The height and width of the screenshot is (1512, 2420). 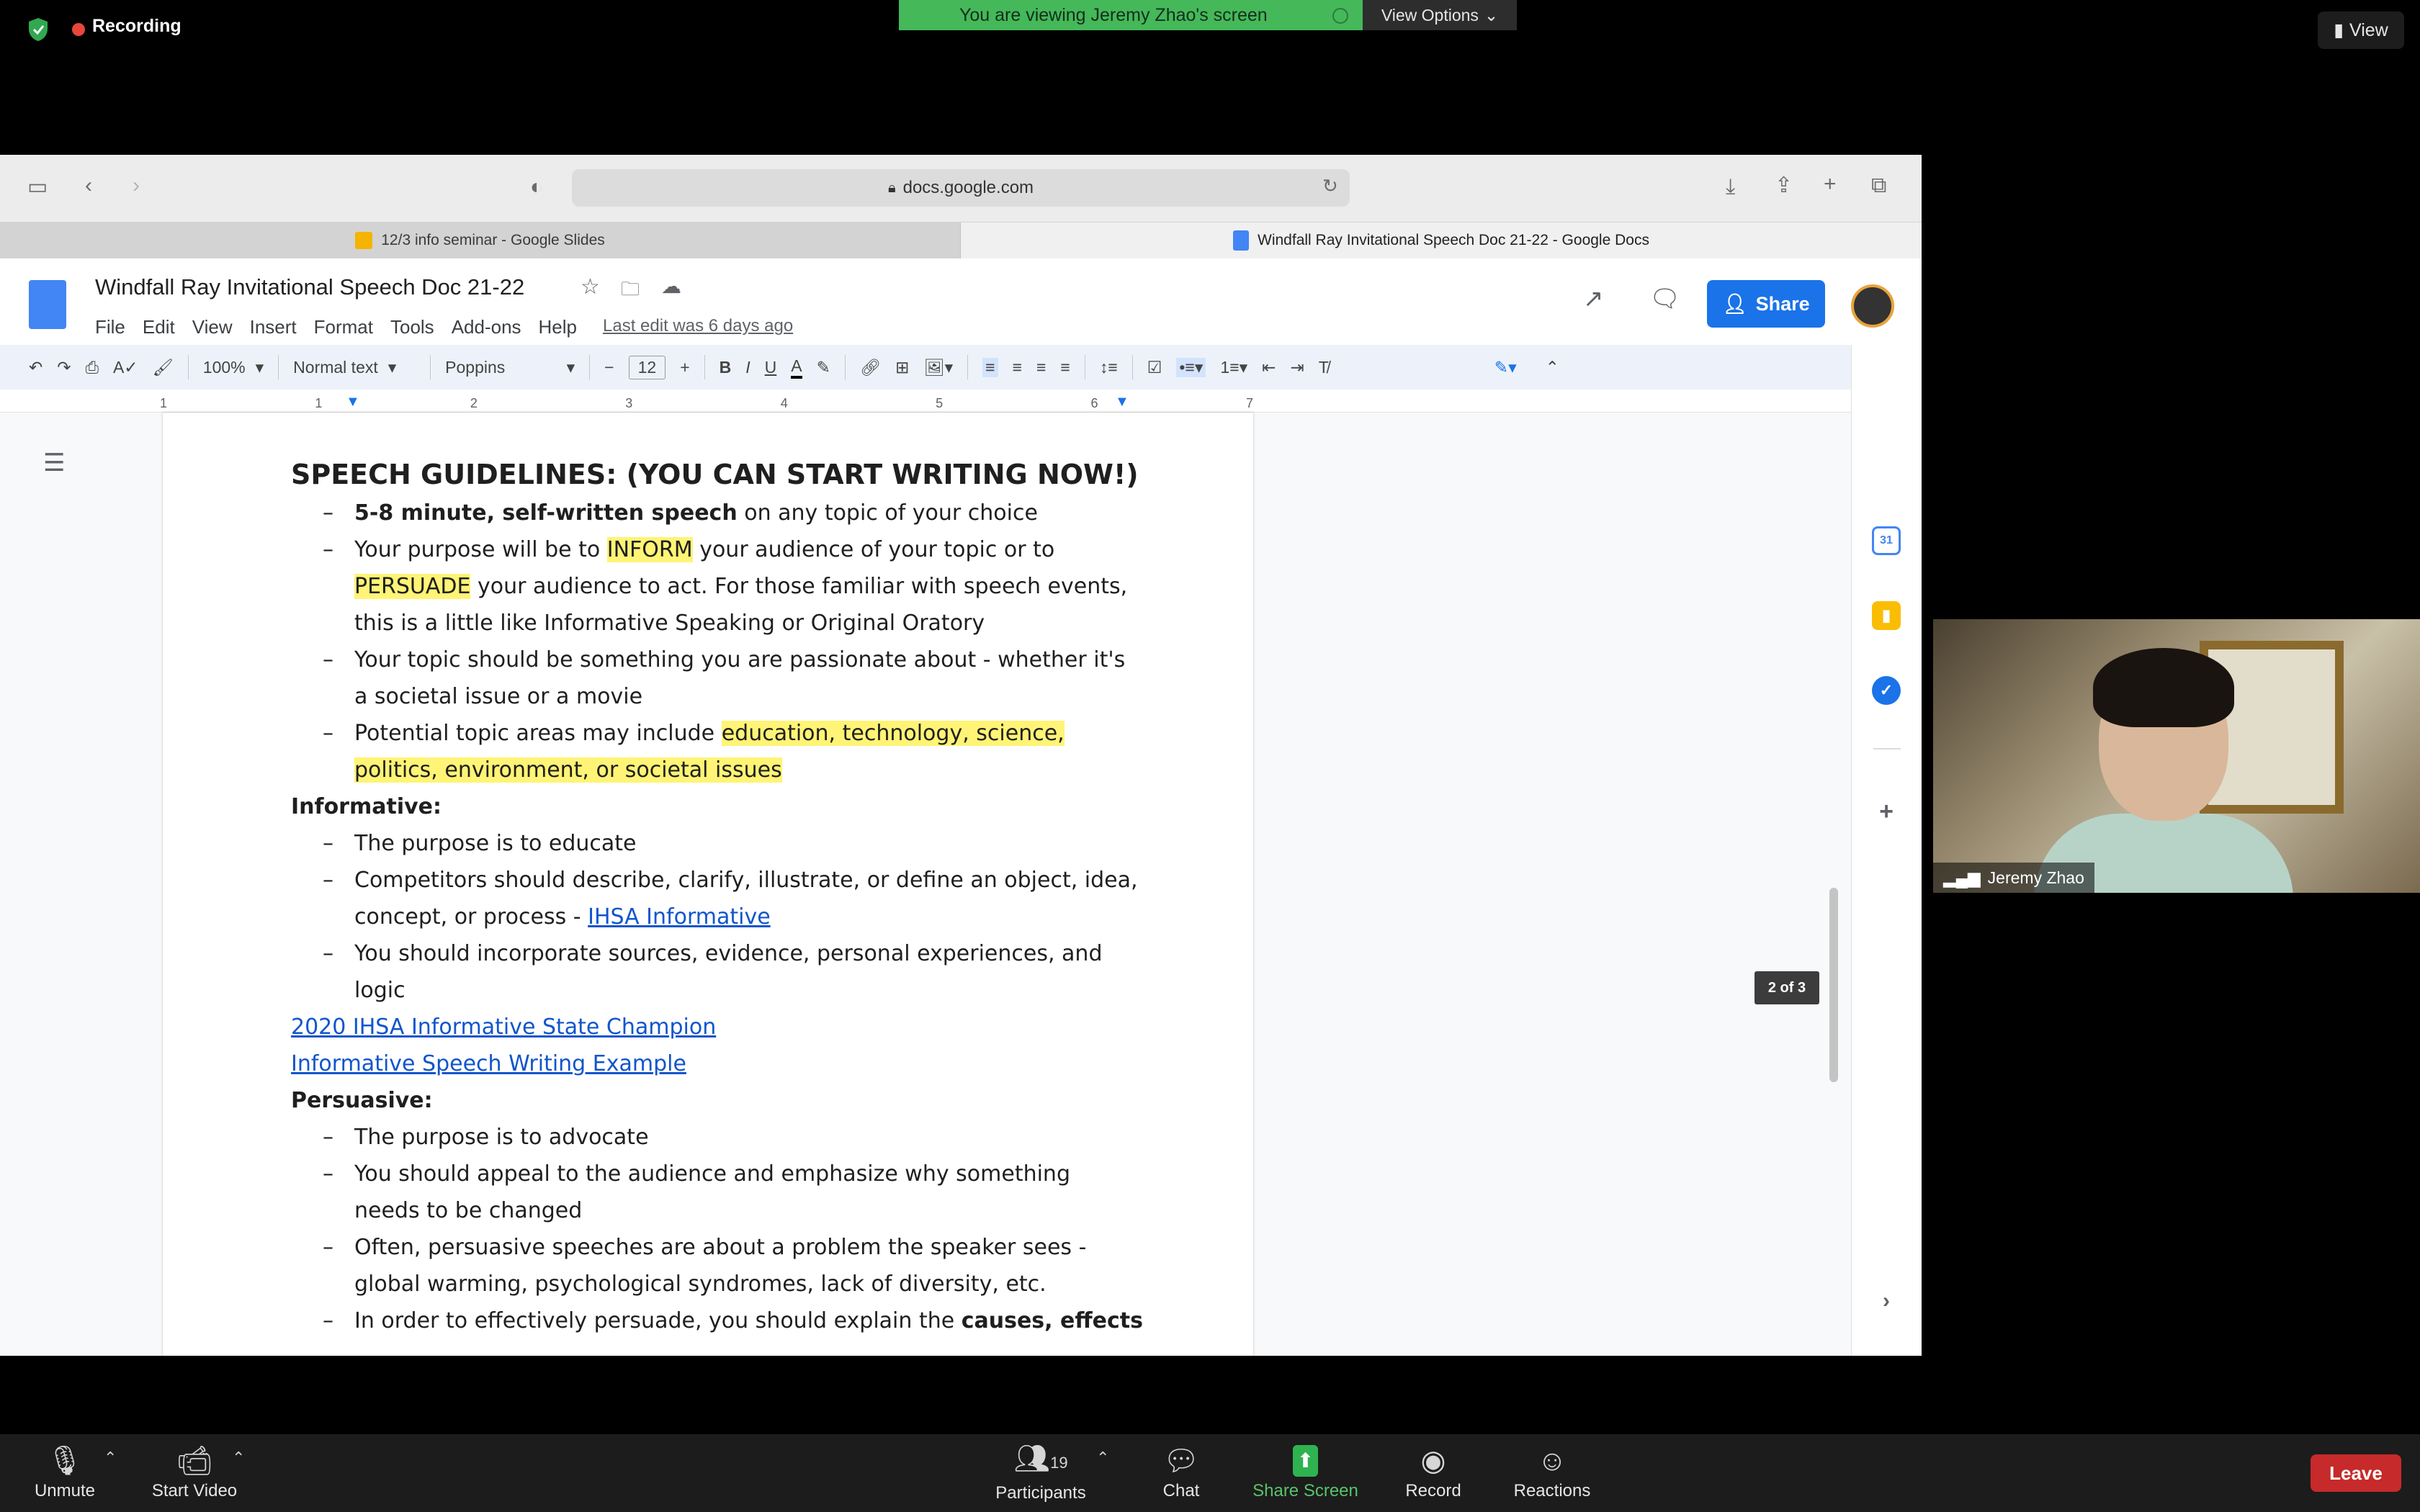 What do you see at coordinates (1094, 403) in the screenshot?
I see `ruler-mark: 6` at bounding box center [1094, 403].